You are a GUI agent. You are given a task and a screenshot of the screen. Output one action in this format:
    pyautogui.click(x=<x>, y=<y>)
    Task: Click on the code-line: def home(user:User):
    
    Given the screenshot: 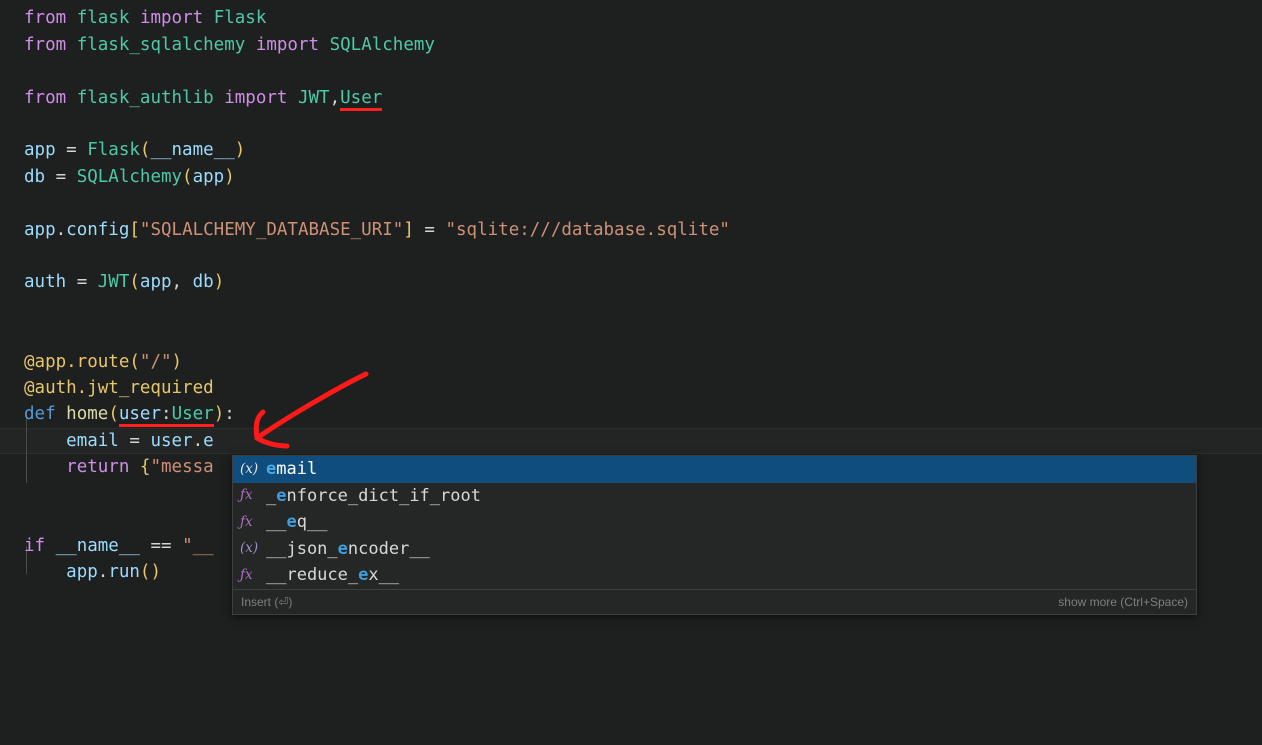 What is the action you would take?
    pyautogui.click(x=631, y=414)
    